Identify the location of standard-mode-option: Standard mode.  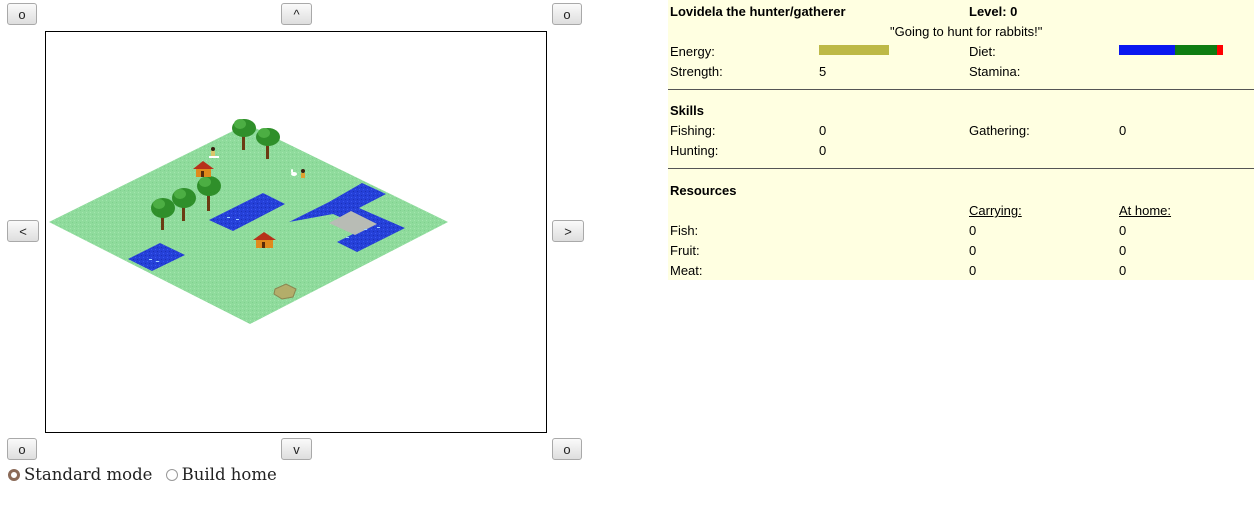
(80, 474).